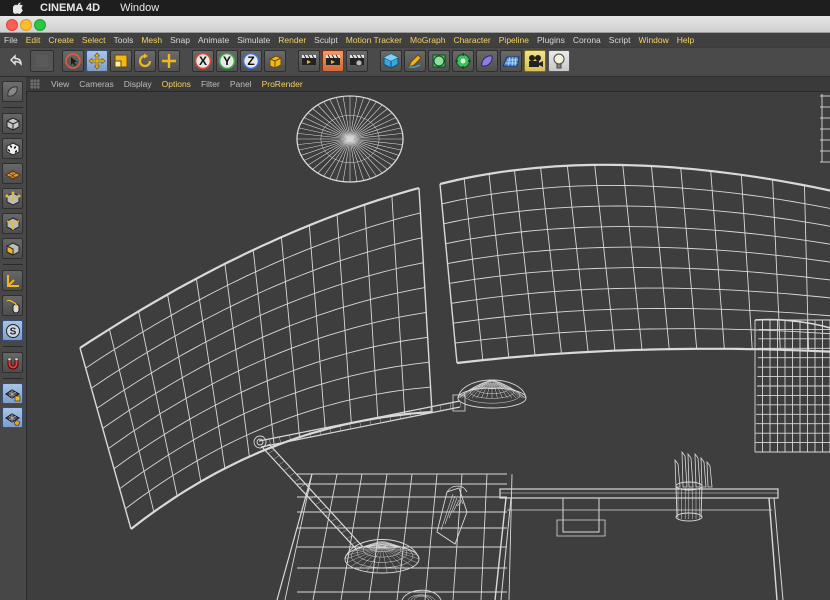  I want to click on transform-icon, so click(169, 61).